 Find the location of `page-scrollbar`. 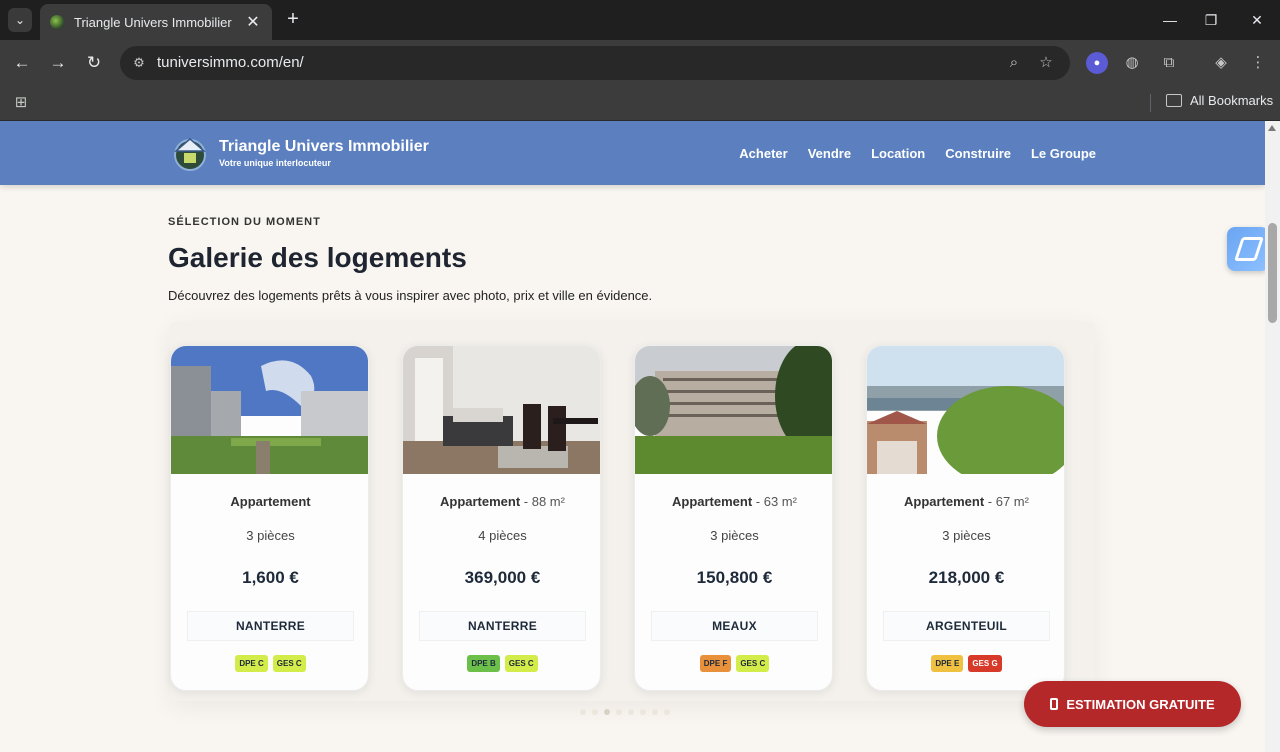

page-scrollbar is located at coordinates (1272, 436).